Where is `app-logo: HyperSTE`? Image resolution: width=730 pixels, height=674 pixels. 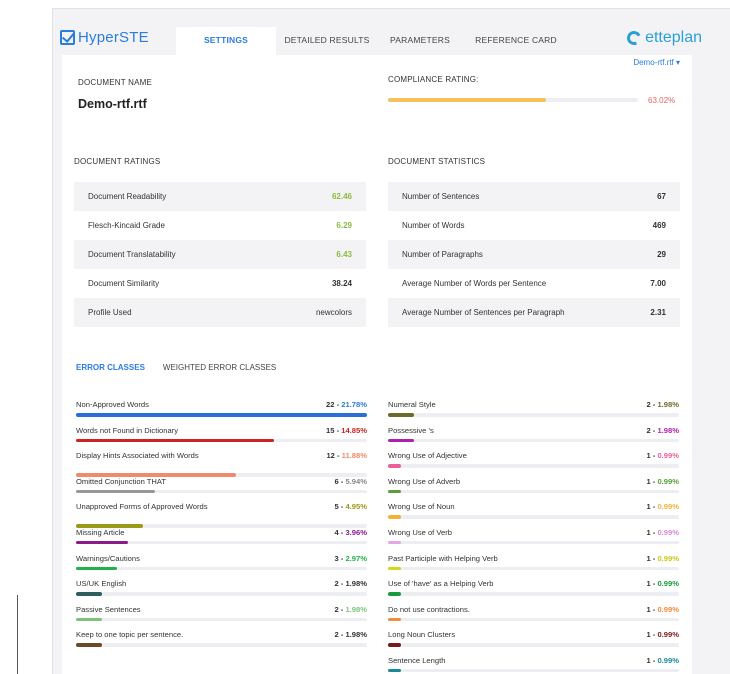 app-logo: HyperSTE is located at coordinates (104, 37).